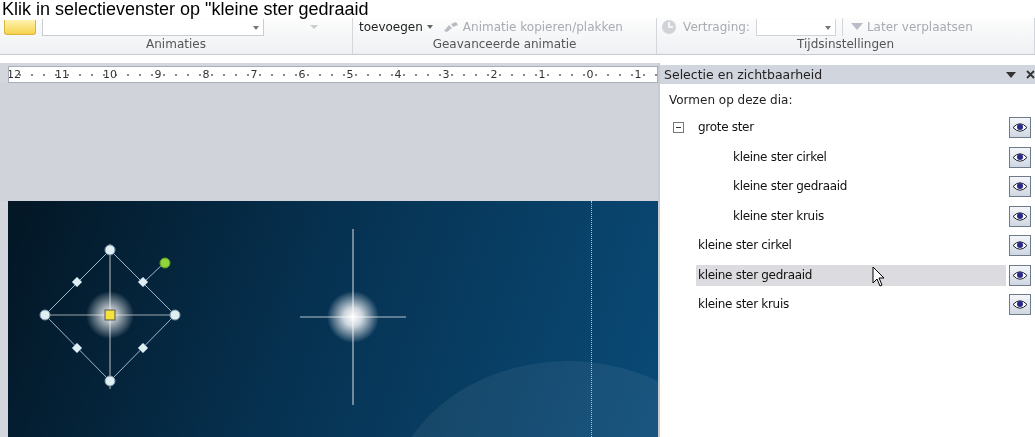 This screenshot has width=1035, height=437. Describe the element at coordinates (678, 128) in the screenshot. I see `collapse-toggle` at that location.